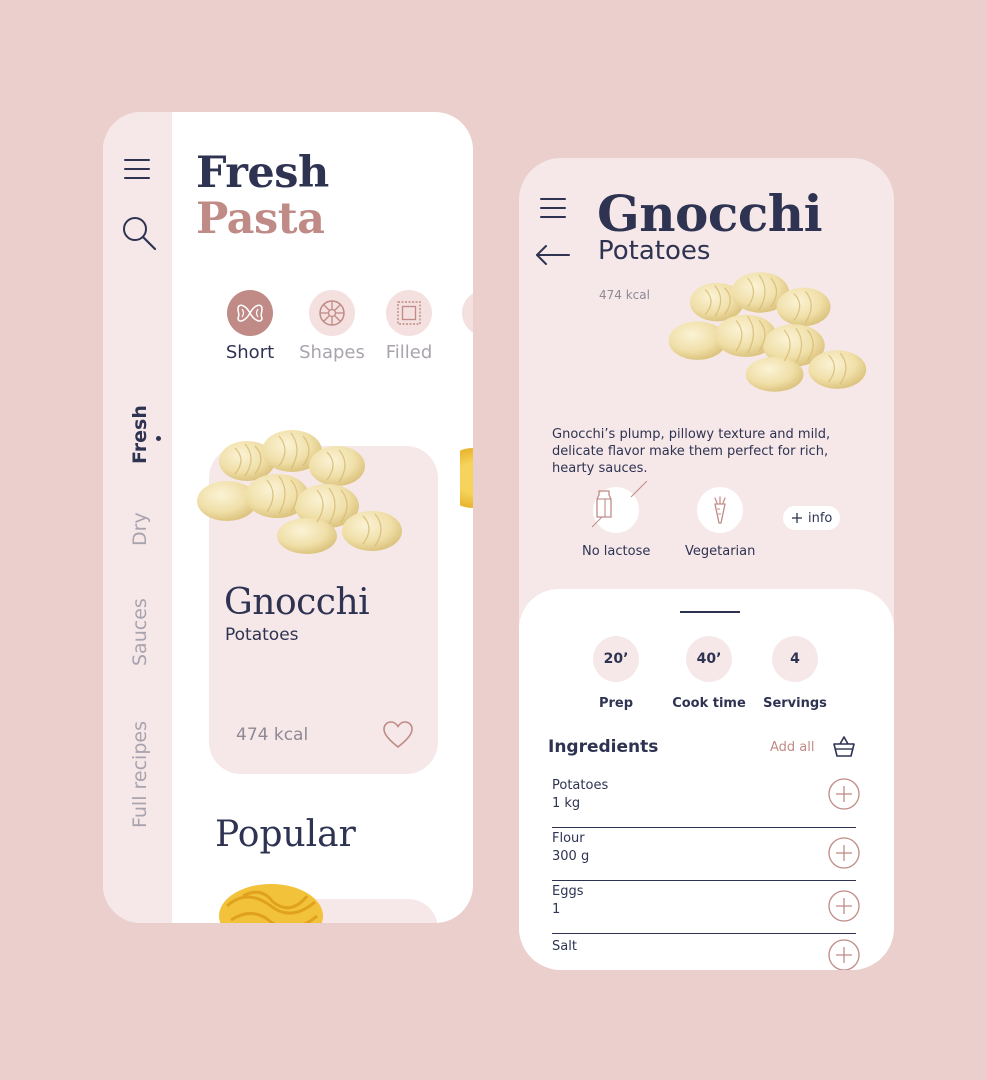  Describe the element at coordinates (710, 213) in the screenshot. I see `recipe-title: Gnocchi` at that location.